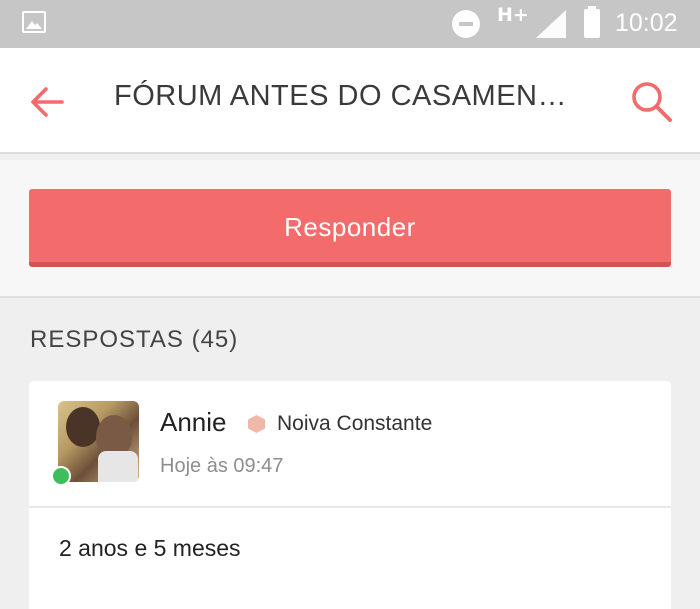  What do you see at coordinates (513, 15) in the screenshot?
I see `network-type: H+` at bounding box center [513, 15].